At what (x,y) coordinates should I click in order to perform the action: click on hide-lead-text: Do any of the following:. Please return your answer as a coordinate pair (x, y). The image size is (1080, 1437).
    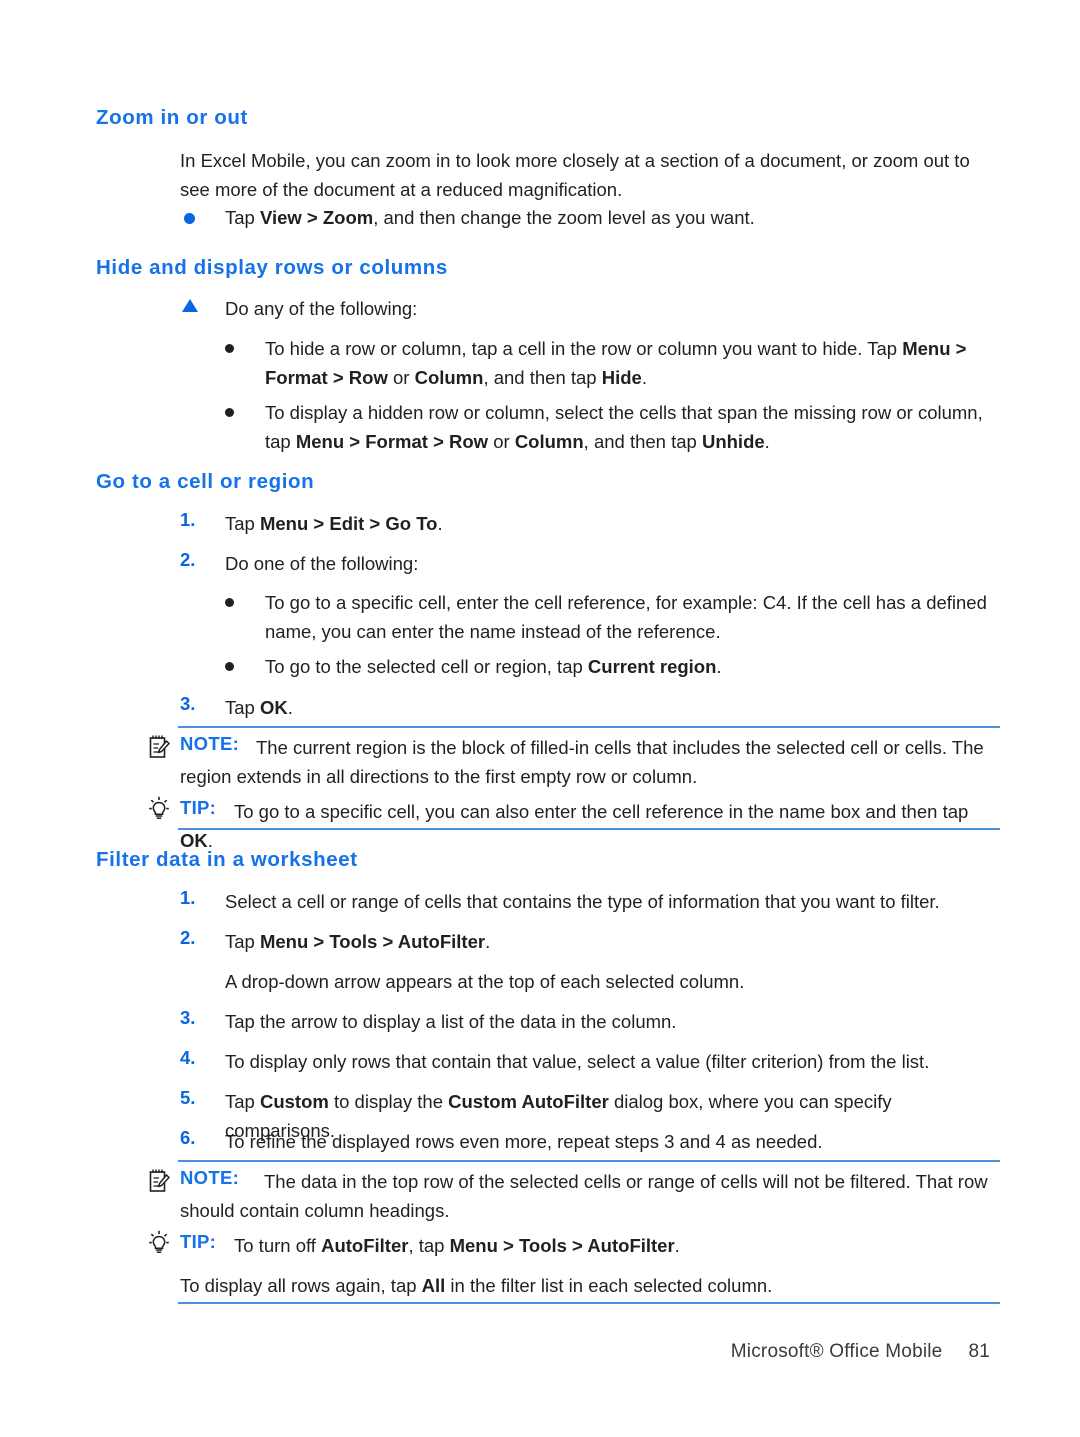
    Looking at the image, I should click on (321, 308).